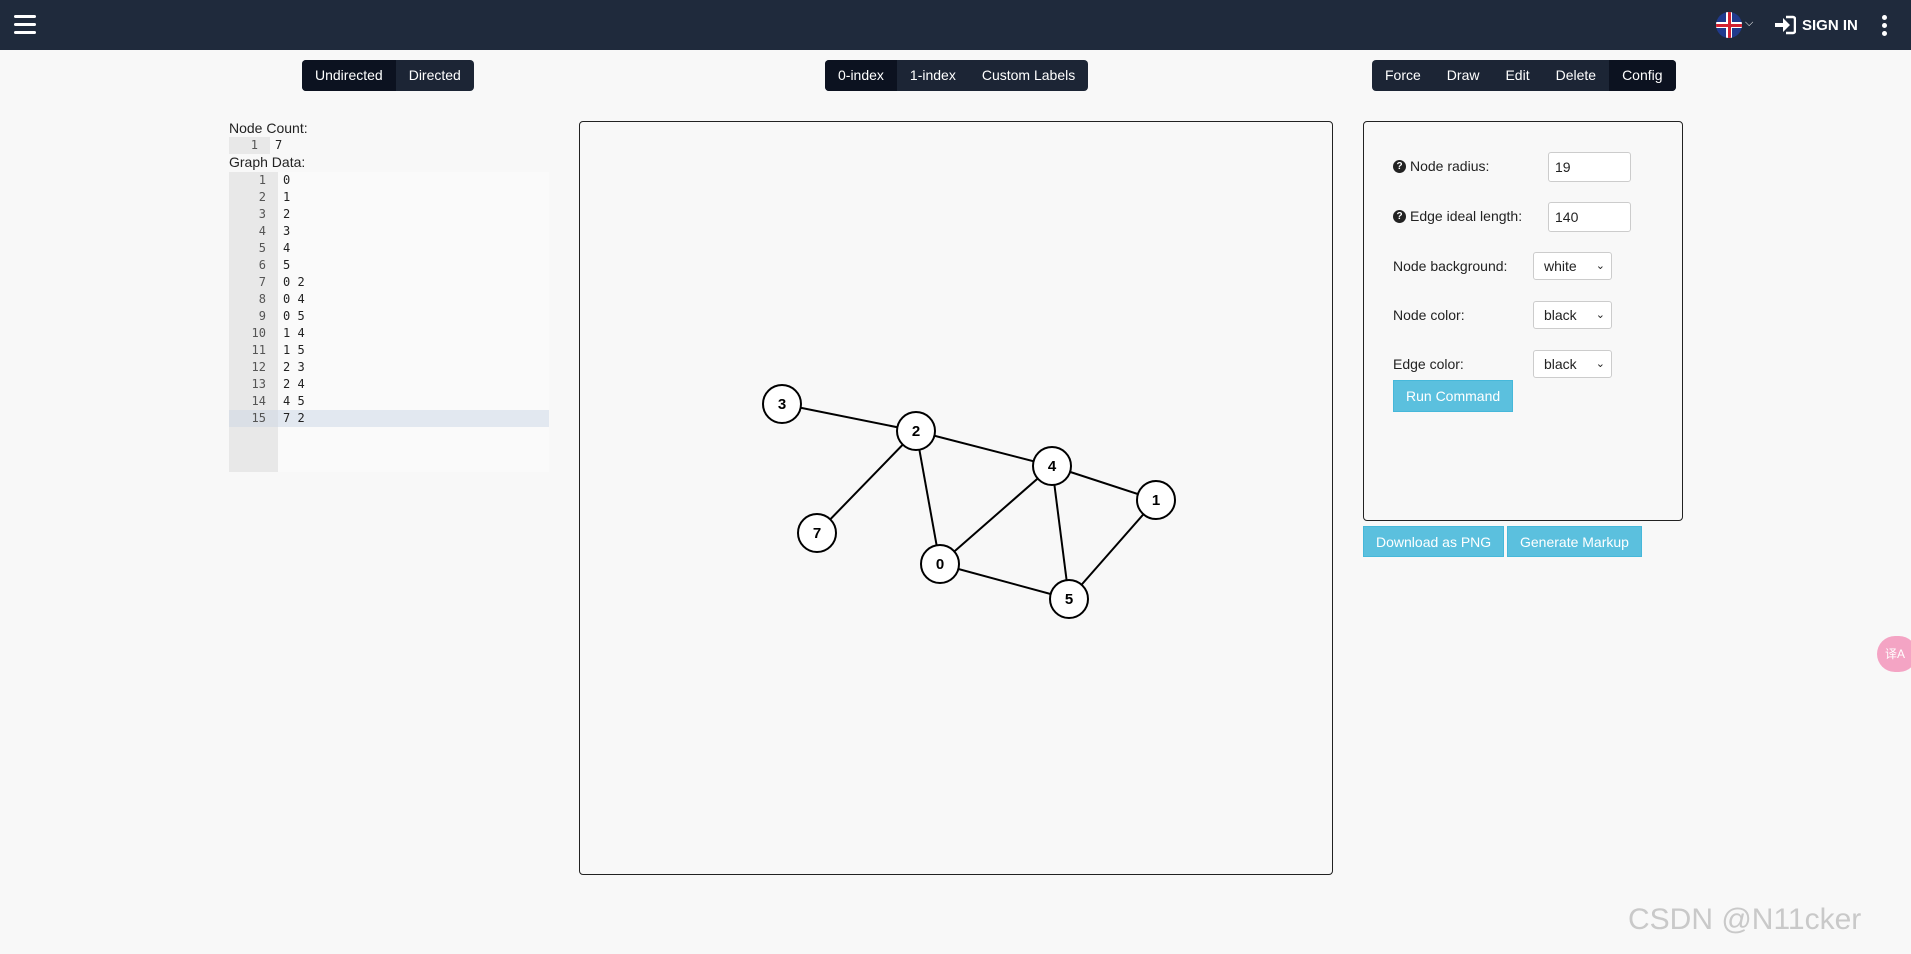 The height and width of the screenshot is (954, 1911). I want to click on graph-data-line: 3, so click(287, 231).